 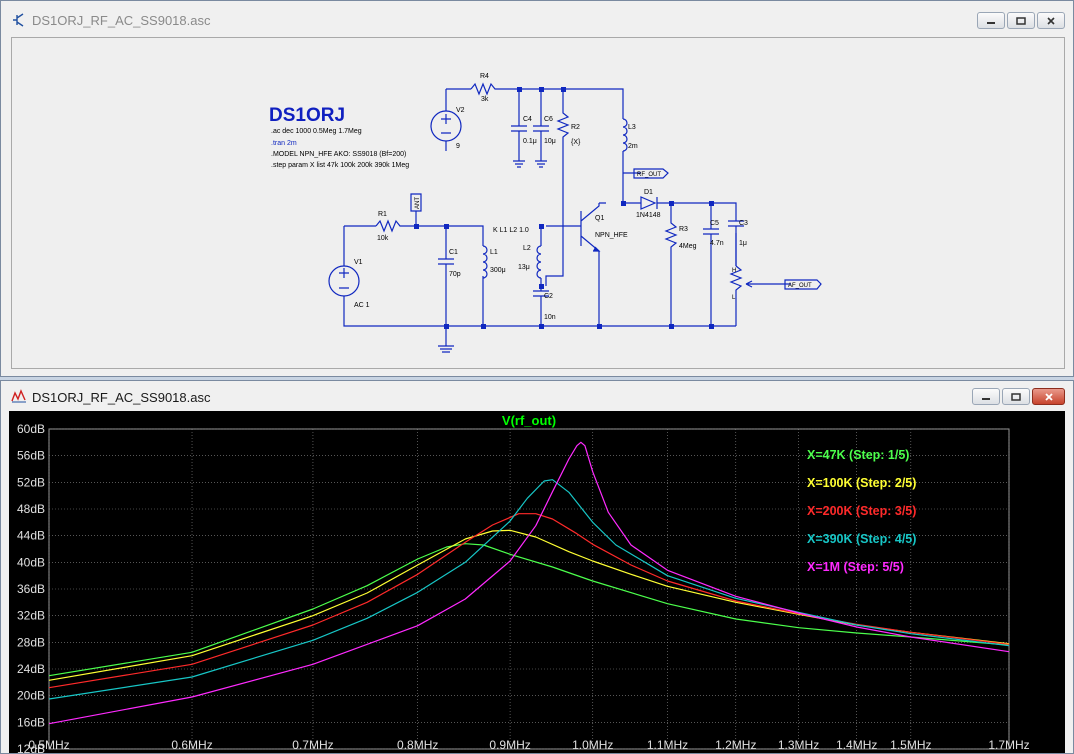 What do you see at coordinates (31, 536) in the screenshot?
I see `y-tick-label: 44dB` at bounding box center [31, 536].